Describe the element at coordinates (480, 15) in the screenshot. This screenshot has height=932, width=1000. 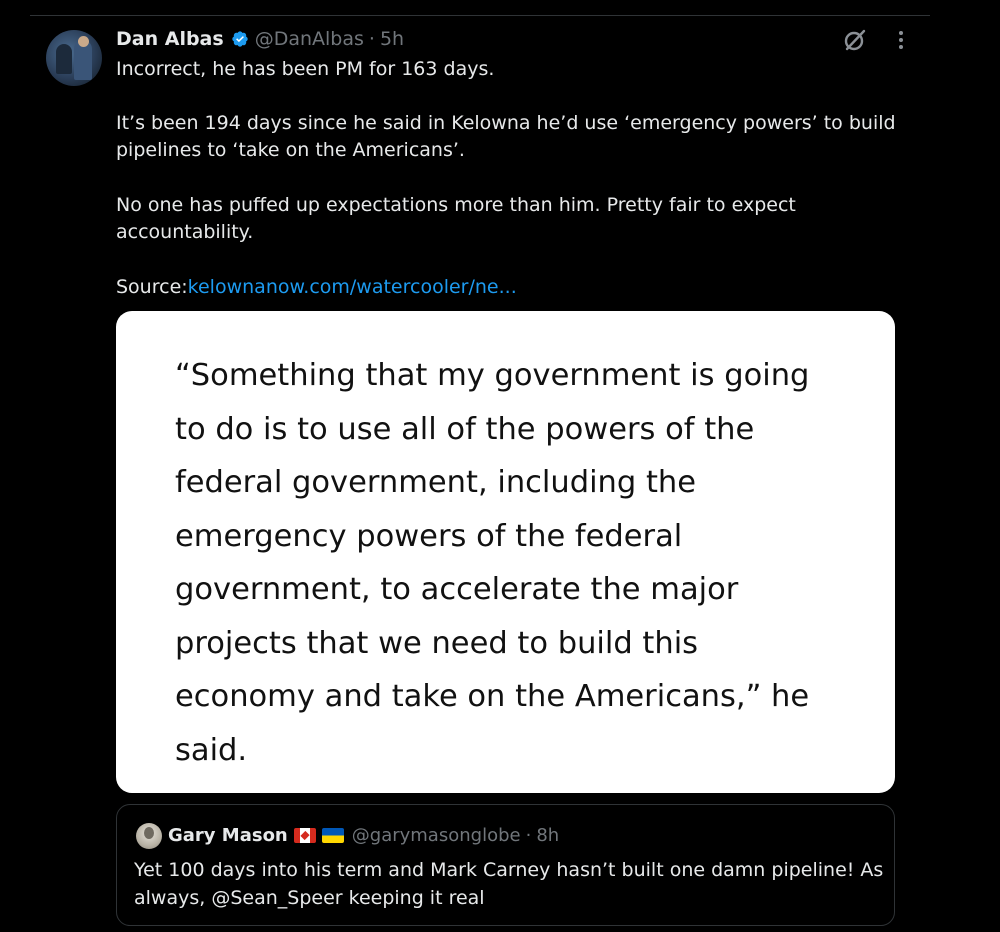
I see `divider` at that location.